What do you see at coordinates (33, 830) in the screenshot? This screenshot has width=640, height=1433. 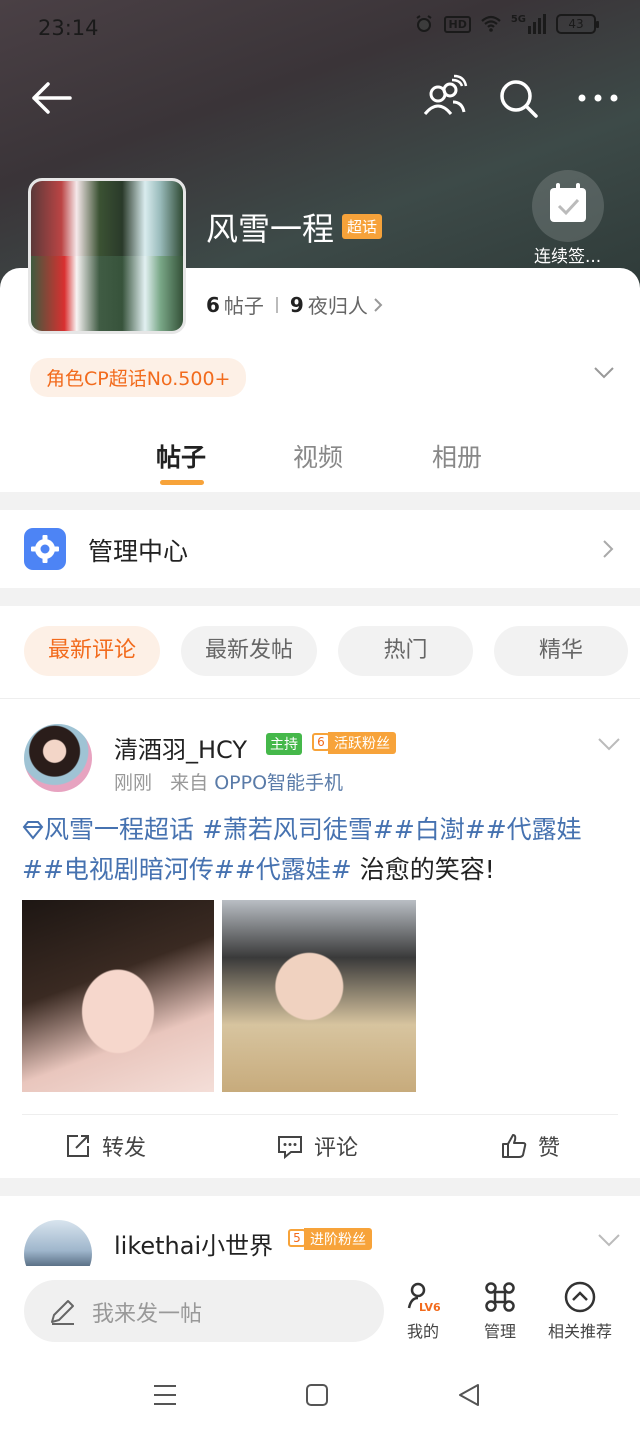 I see `diamond-topic-icon` at bounding box center [33, 830].